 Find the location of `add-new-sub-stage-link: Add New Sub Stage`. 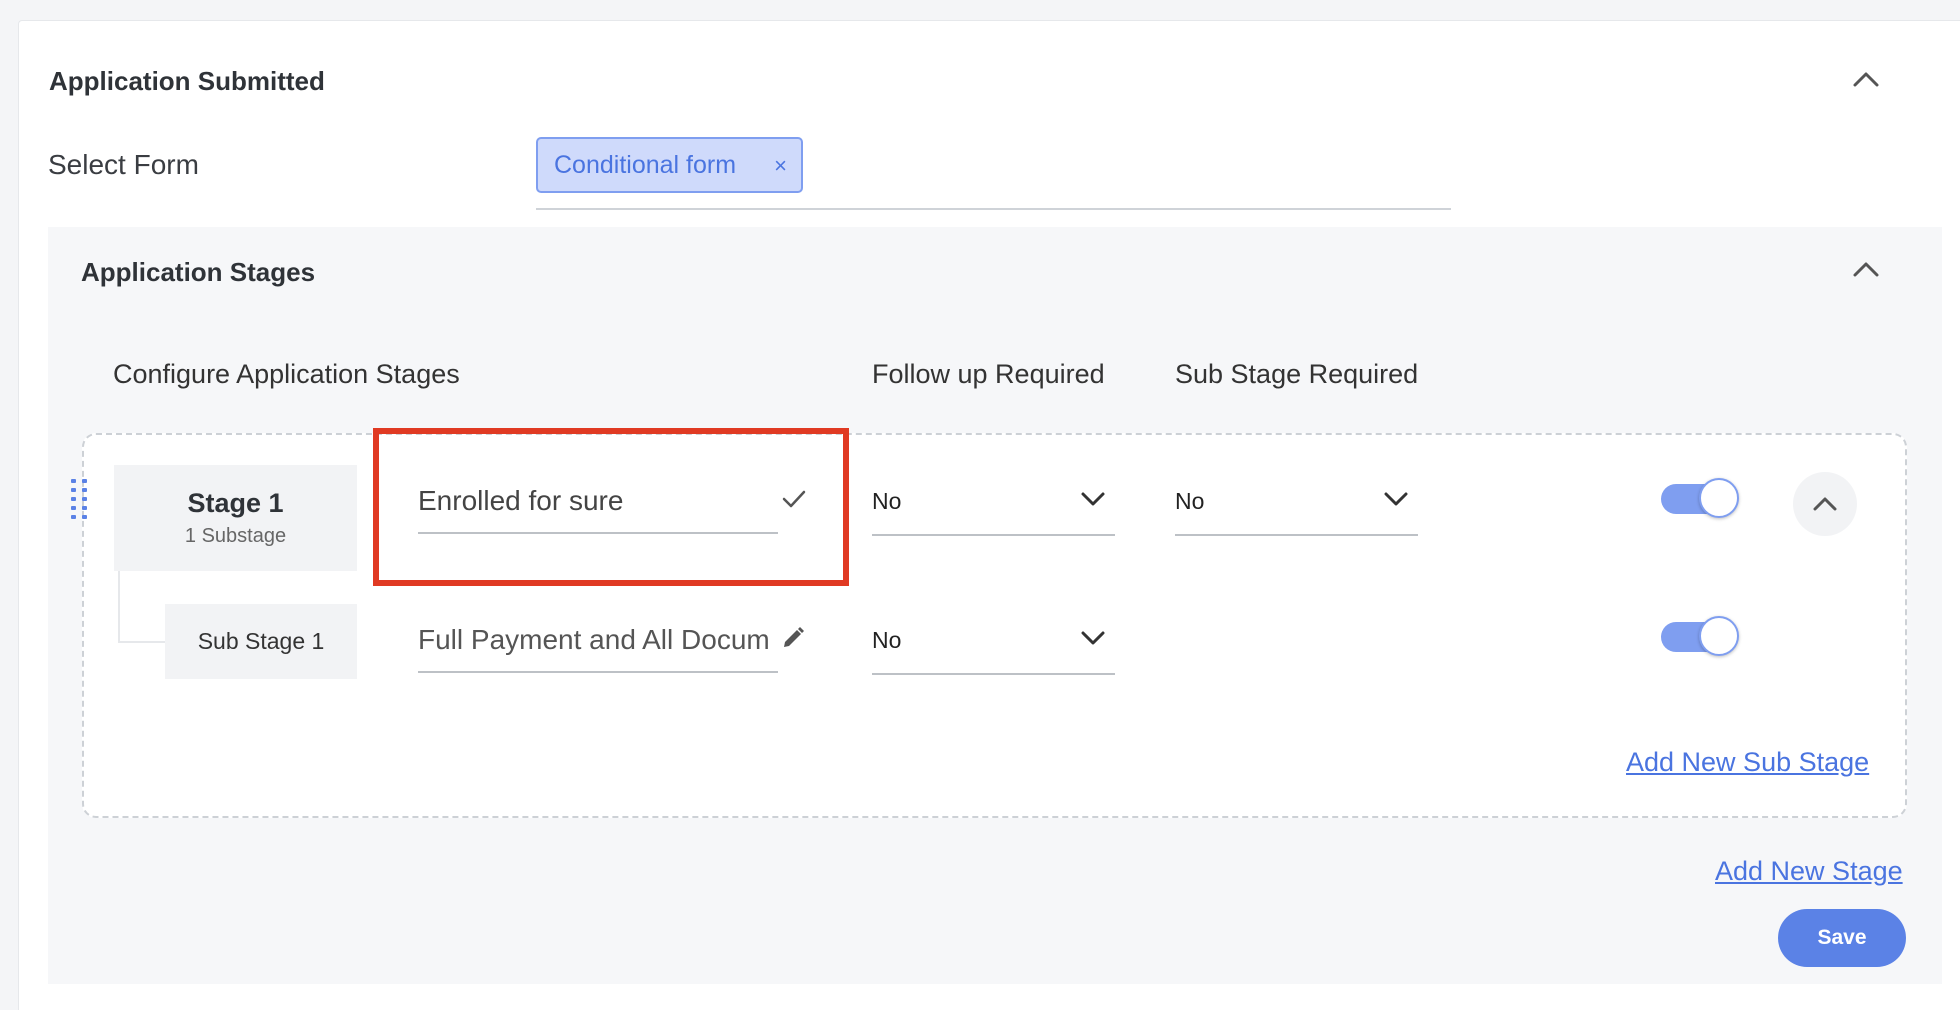

add-new-sub-stage-link: Add New Sub Stage is located at coordinates (1747, 762).